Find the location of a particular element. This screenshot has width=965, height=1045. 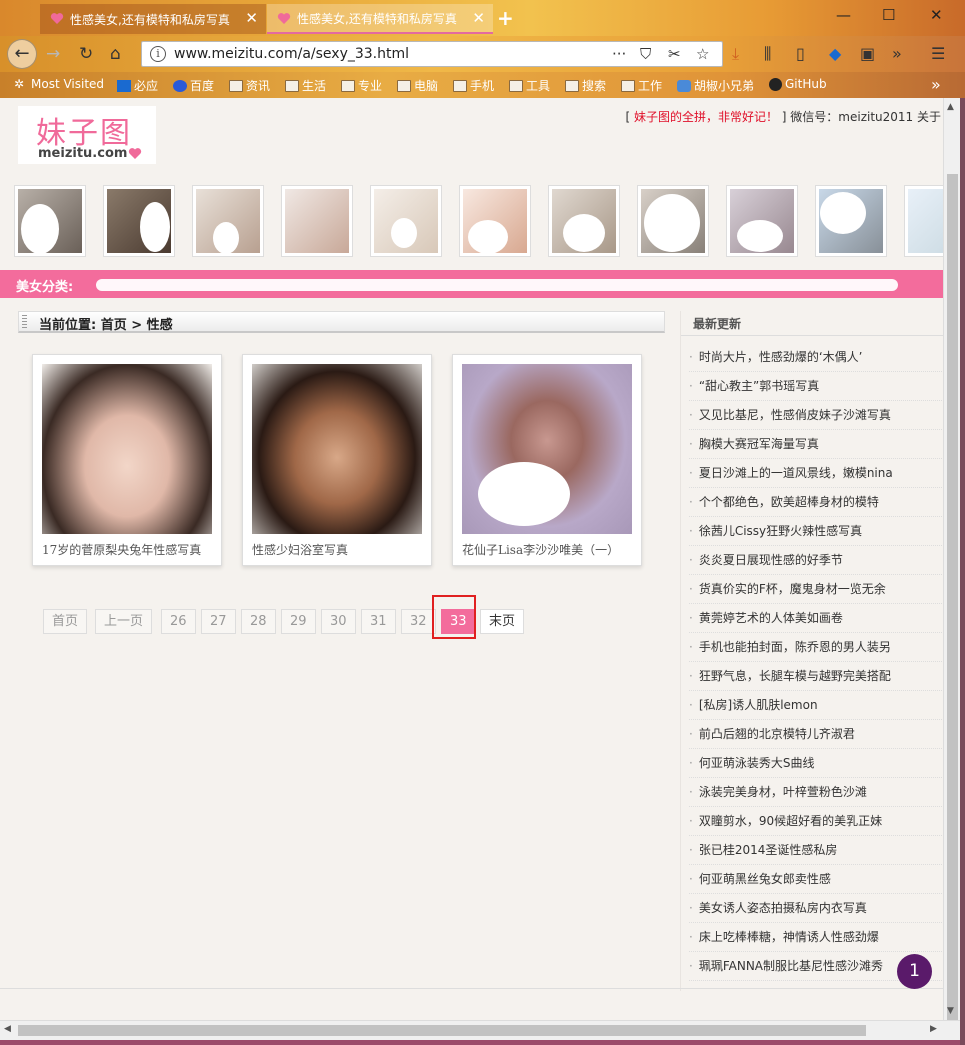

sidebar-list-item: 个个都绝色，欧美超棒身材的模特 is located at coordinates (816, 502).